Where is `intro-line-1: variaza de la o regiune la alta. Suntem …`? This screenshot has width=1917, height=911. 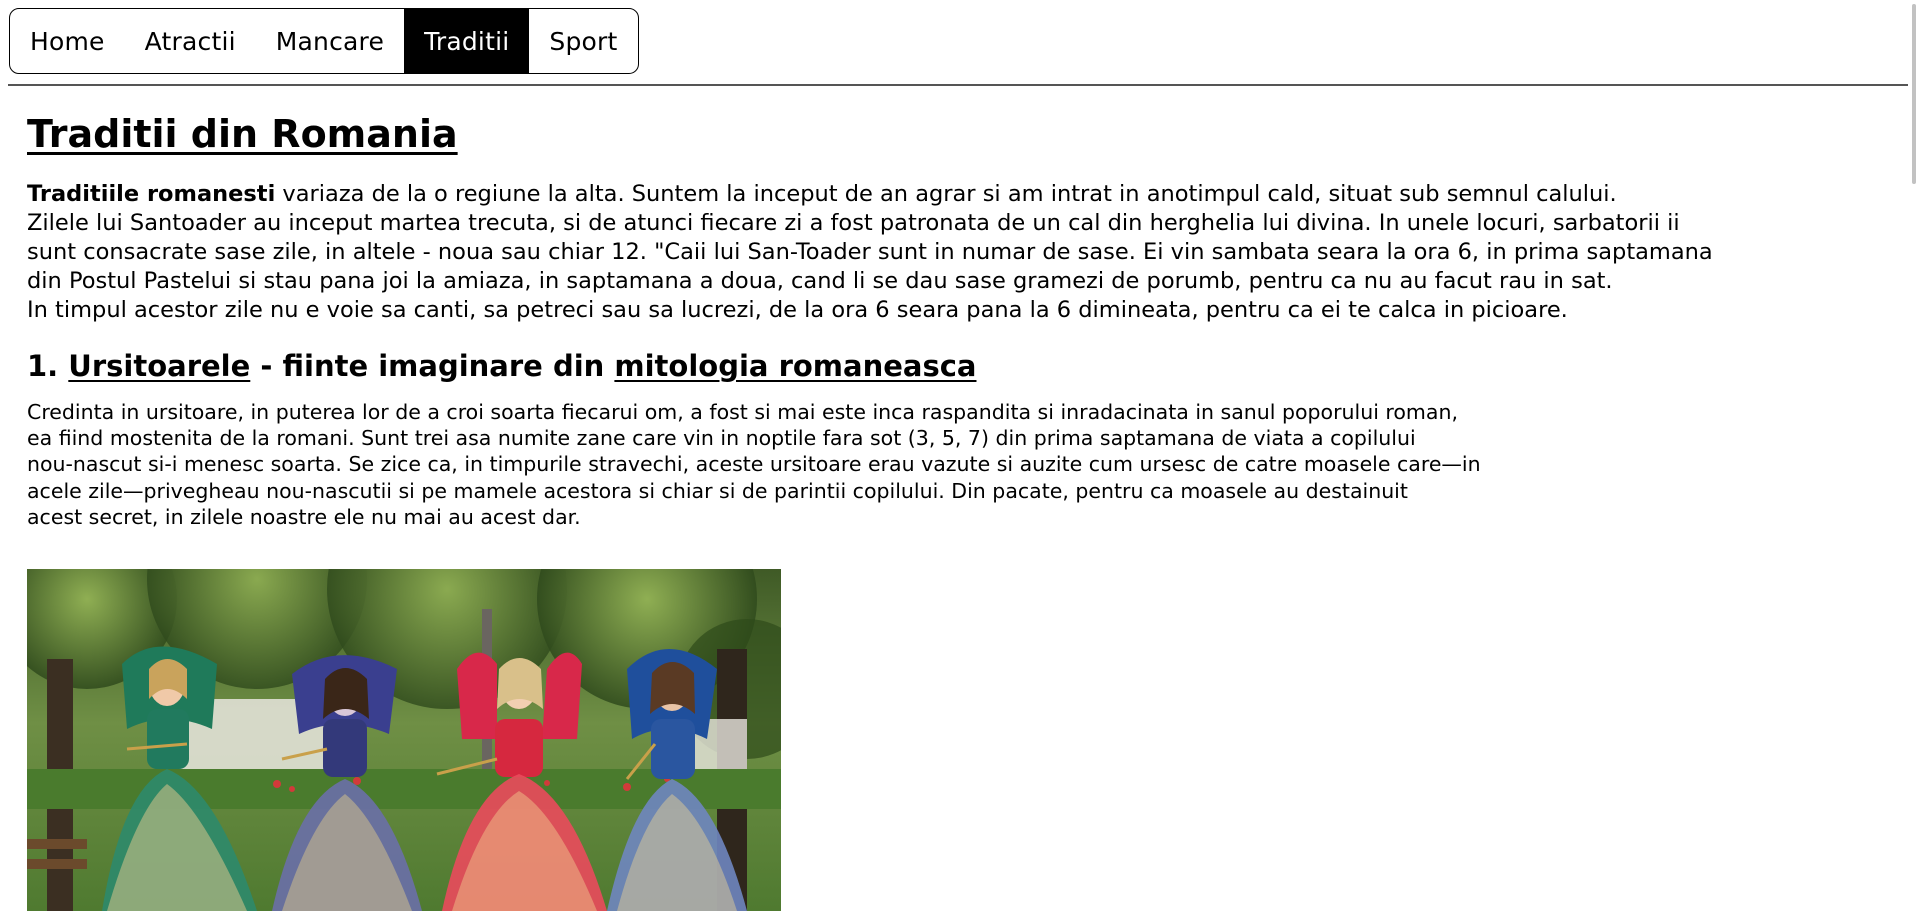
intro-line-1: variaza de la o regiune la alta. Suntem … is located at coordinates (946, 194).